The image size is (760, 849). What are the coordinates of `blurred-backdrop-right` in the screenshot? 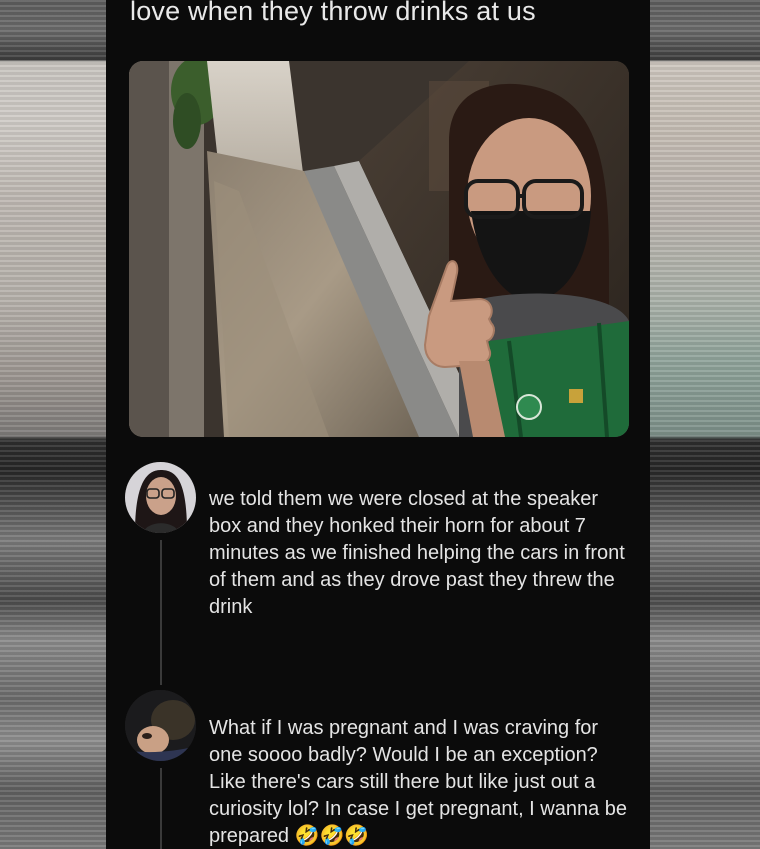 It's located at (705, 424).